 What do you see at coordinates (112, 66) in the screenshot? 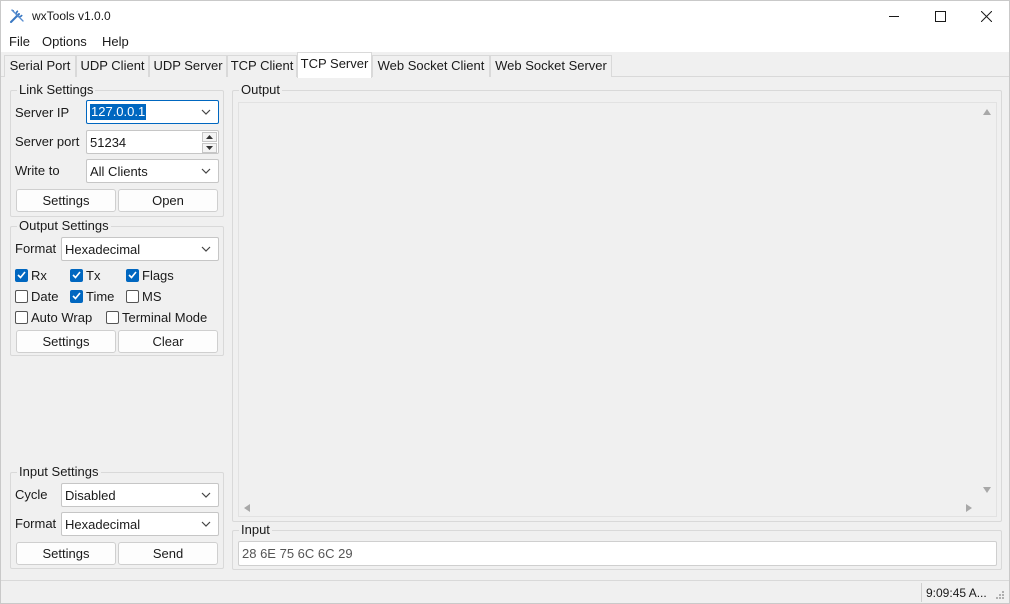
I see `tab-udp-client: UDP Client` at bounding box center [112, 66].